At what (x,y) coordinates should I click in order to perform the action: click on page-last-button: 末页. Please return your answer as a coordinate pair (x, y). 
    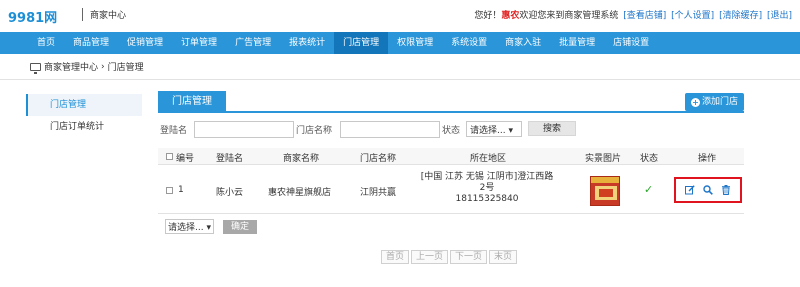
    Looking at the image, I should click on (503, 257).